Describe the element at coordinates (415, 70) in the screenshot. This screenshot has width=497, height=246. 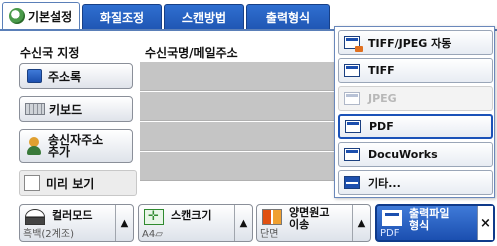
I see `format-option-tiff: TIFF` at that location.